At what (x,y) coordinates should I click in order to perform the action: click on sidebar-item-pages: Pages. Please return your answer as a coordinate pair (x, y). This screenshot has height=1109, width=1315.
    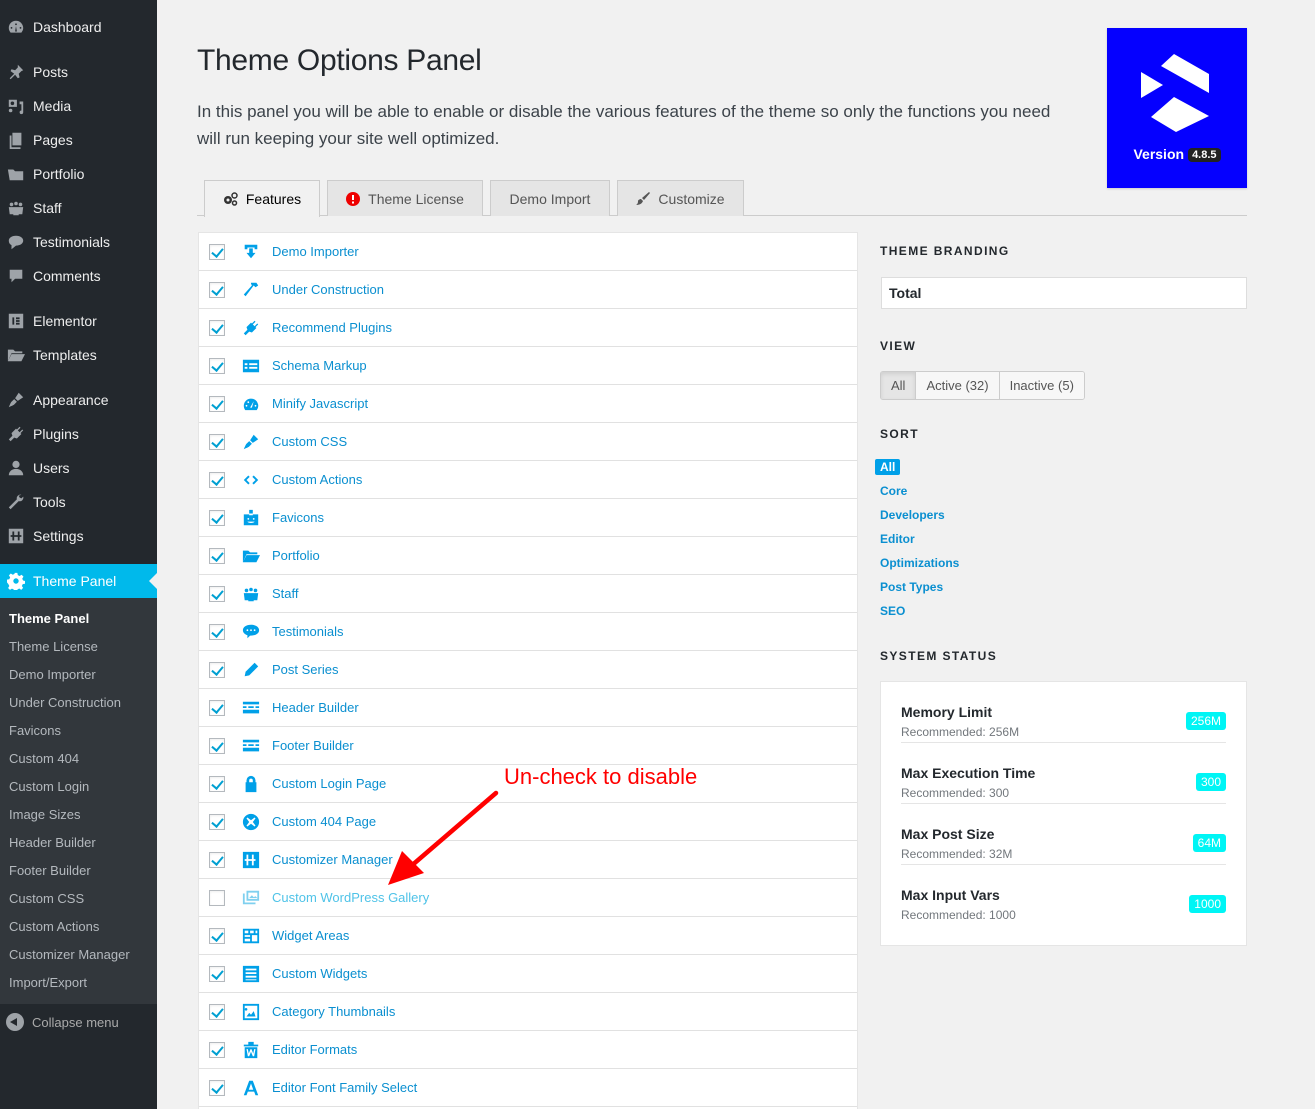
    Looking at the image, I should click on (78, 140).